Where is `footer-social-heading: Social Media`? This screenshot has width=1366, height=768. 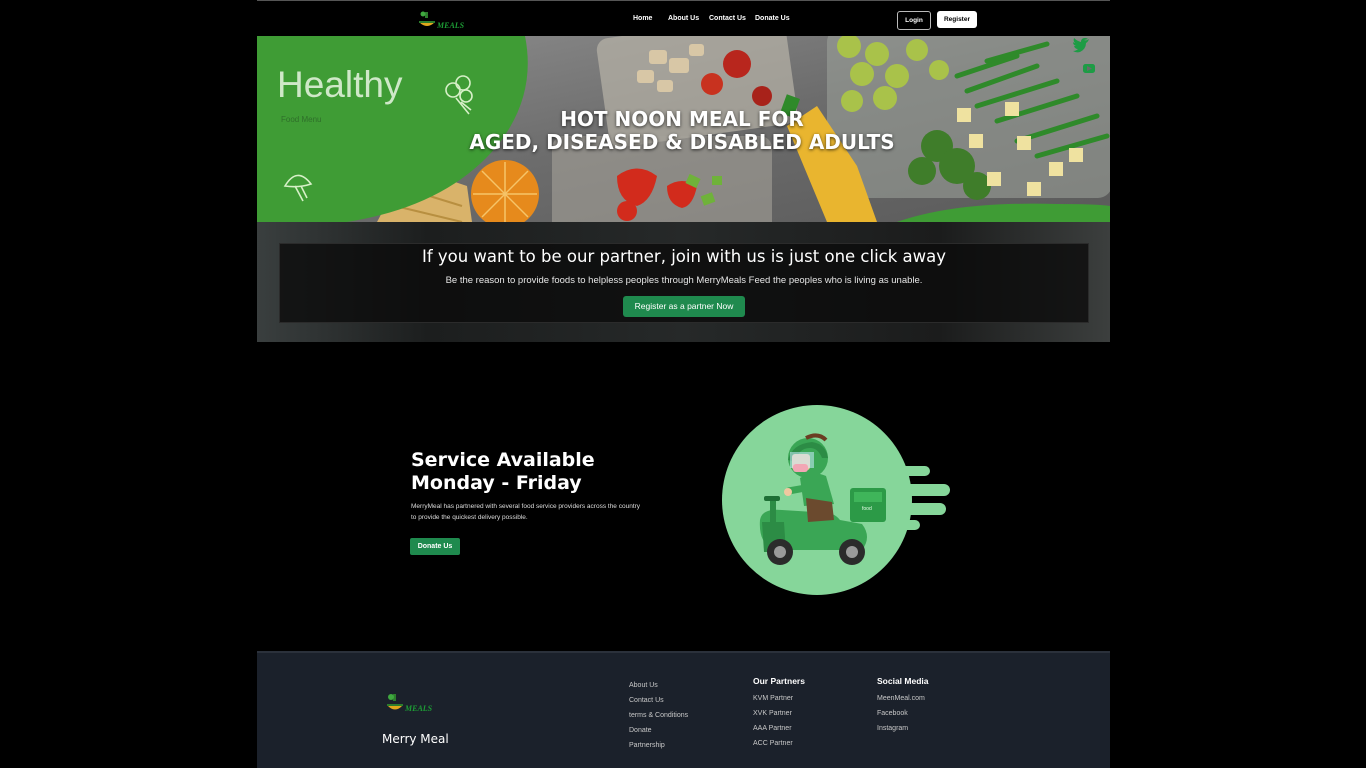
footer-social-heading: Social Media is located at coordinates (903, 681).